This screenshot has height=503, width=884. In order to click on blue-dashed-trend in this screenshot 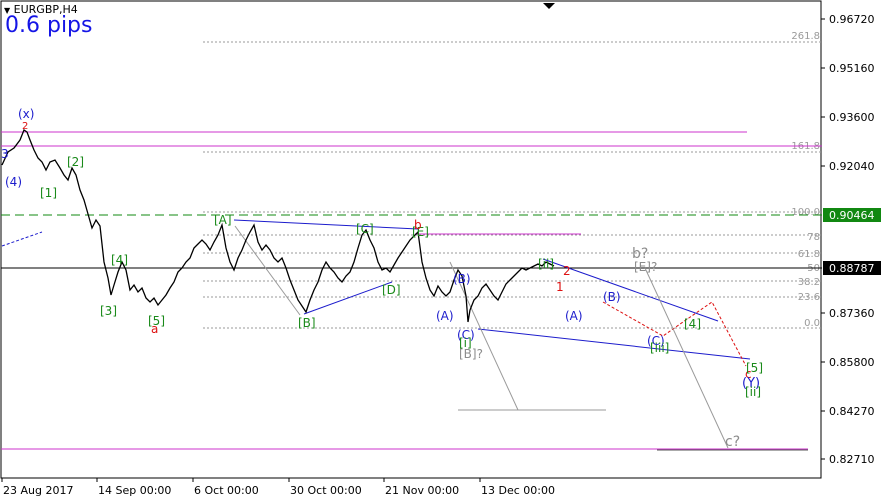, I will do `click(22, 239)`.